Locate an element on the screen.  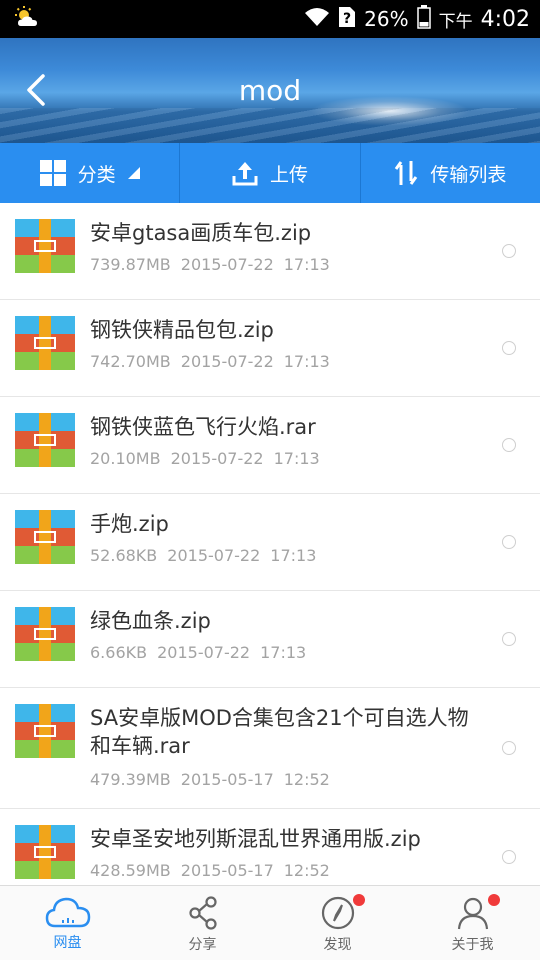
nav-item-cloud-drive: 网盘 is located at coordinates (67, 923).